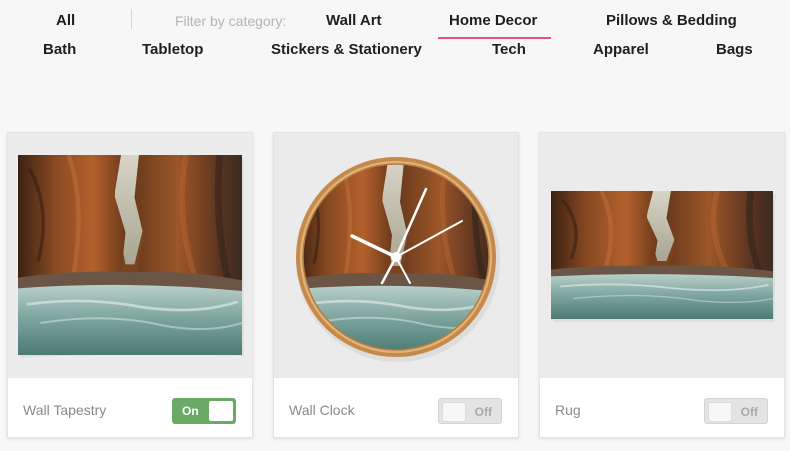 The width and height of the screenshot is (790, 451). Describe the element at coordinates (396, 407) in the screenshot. I see `card-footer: Wall Clock Off` at that location.